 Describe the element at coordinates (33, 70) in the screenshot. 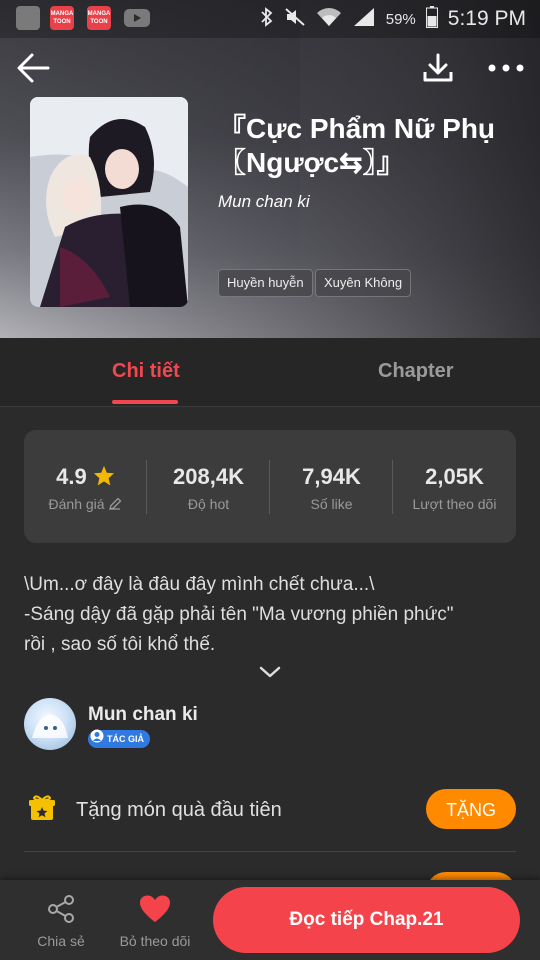

I see `back-arrow-icon` at that location.